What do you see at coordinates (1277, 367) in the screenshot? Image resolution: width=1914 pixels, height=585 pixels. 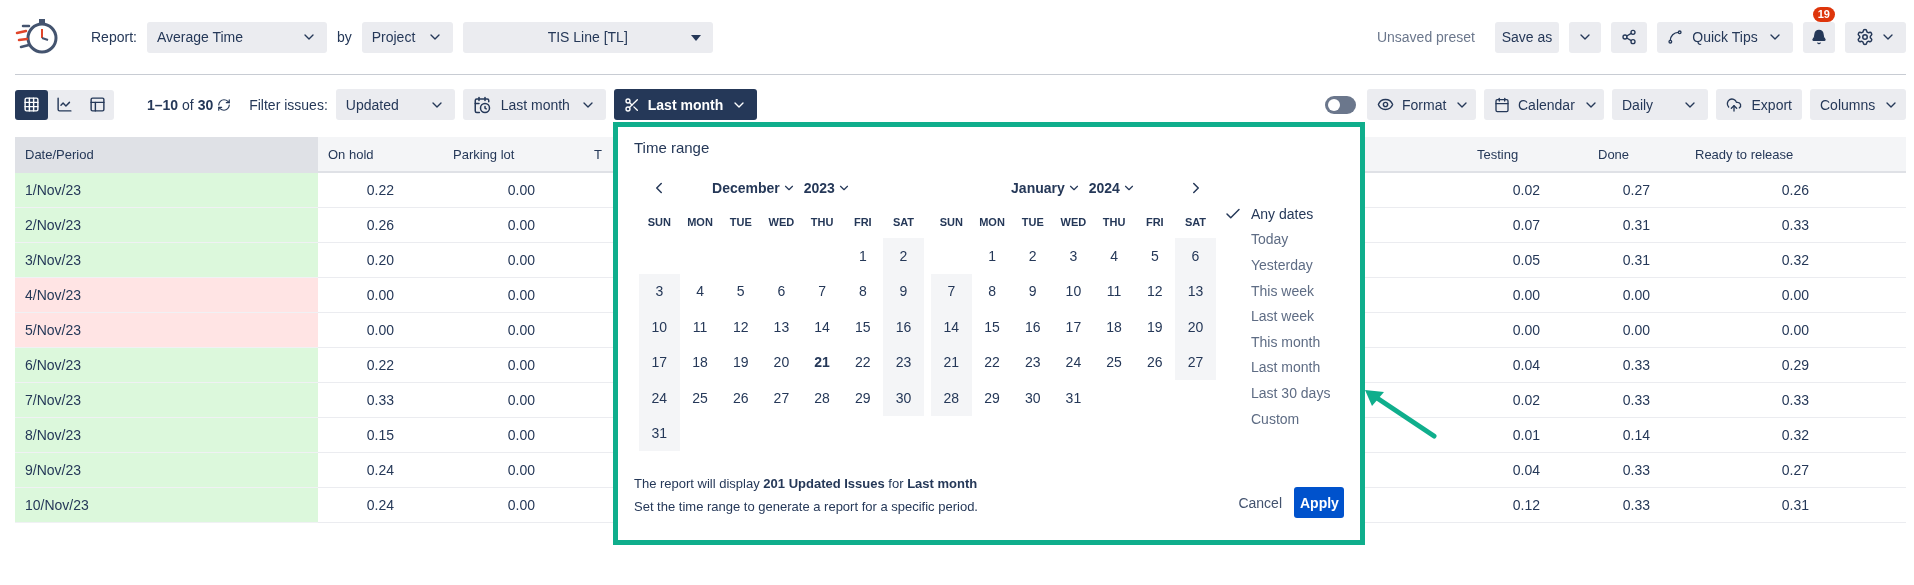 I see `preset-option: Last month` at bounding box center [1277, 367].